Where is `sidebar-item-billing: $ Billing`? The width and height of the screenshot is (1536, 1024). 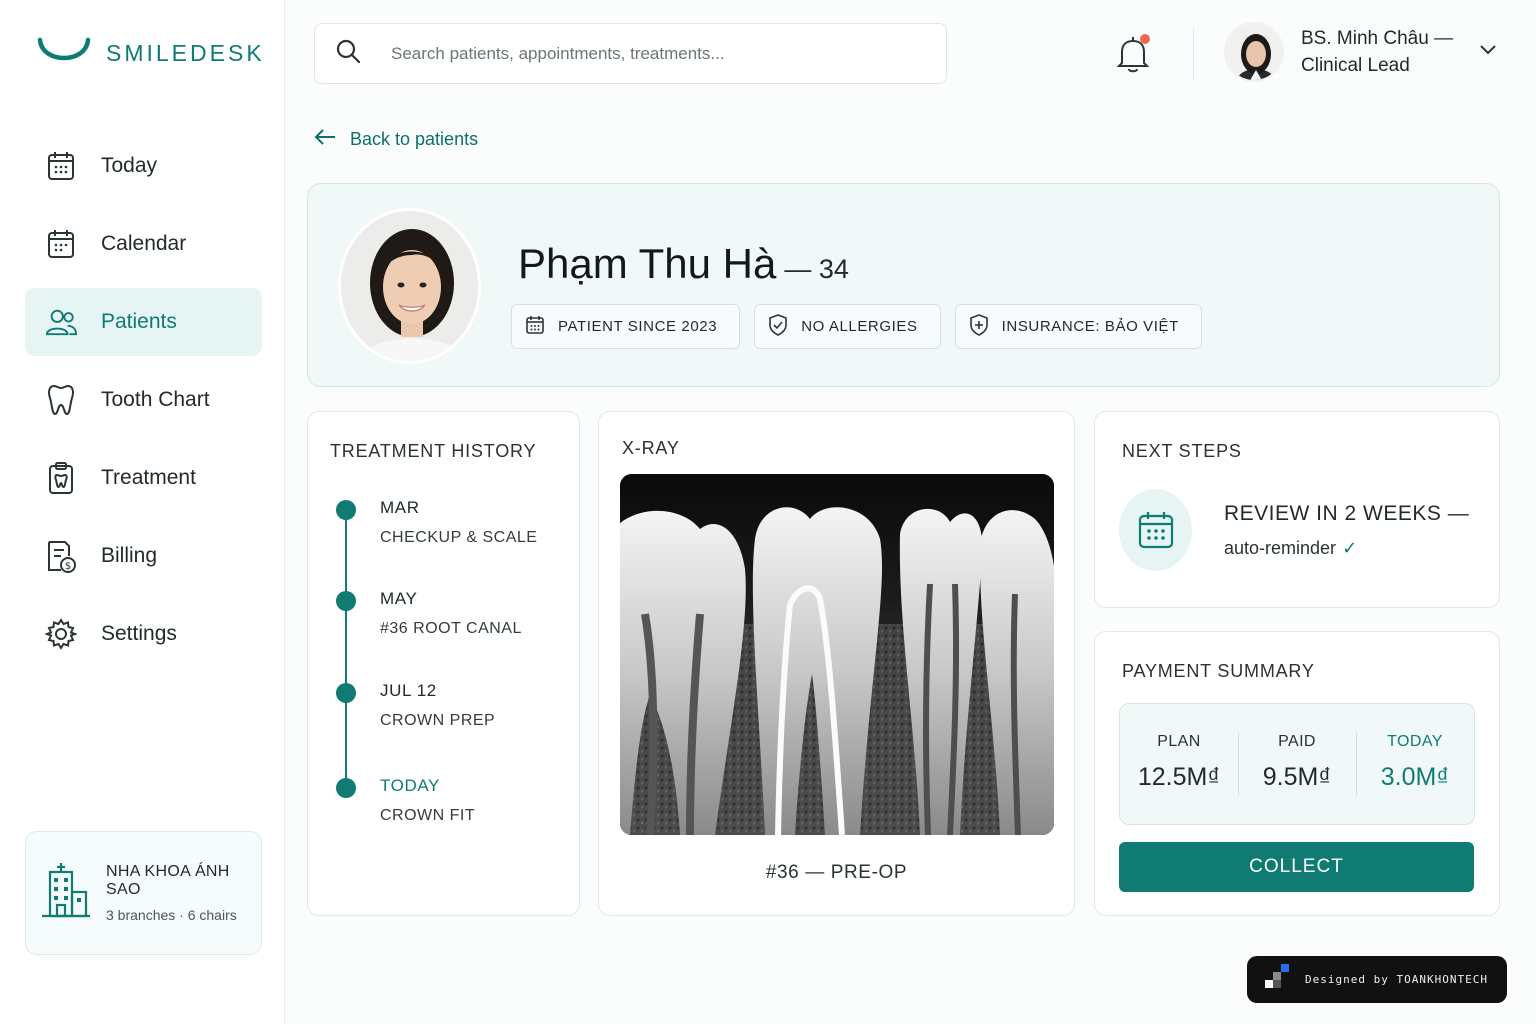 sidebar-item-billing: $ Billing is located at coordinates (143, 556).